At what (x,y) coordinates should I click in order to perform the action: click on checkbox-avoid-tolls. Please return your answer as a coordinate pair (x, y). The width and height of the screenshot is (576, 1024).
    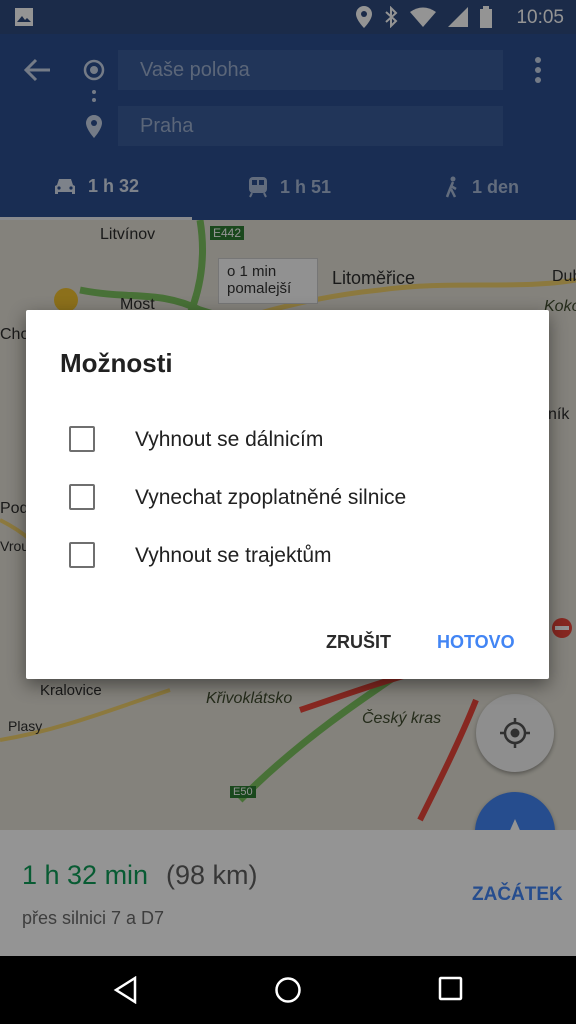
    Looking at the image, I should click on (82, 497).